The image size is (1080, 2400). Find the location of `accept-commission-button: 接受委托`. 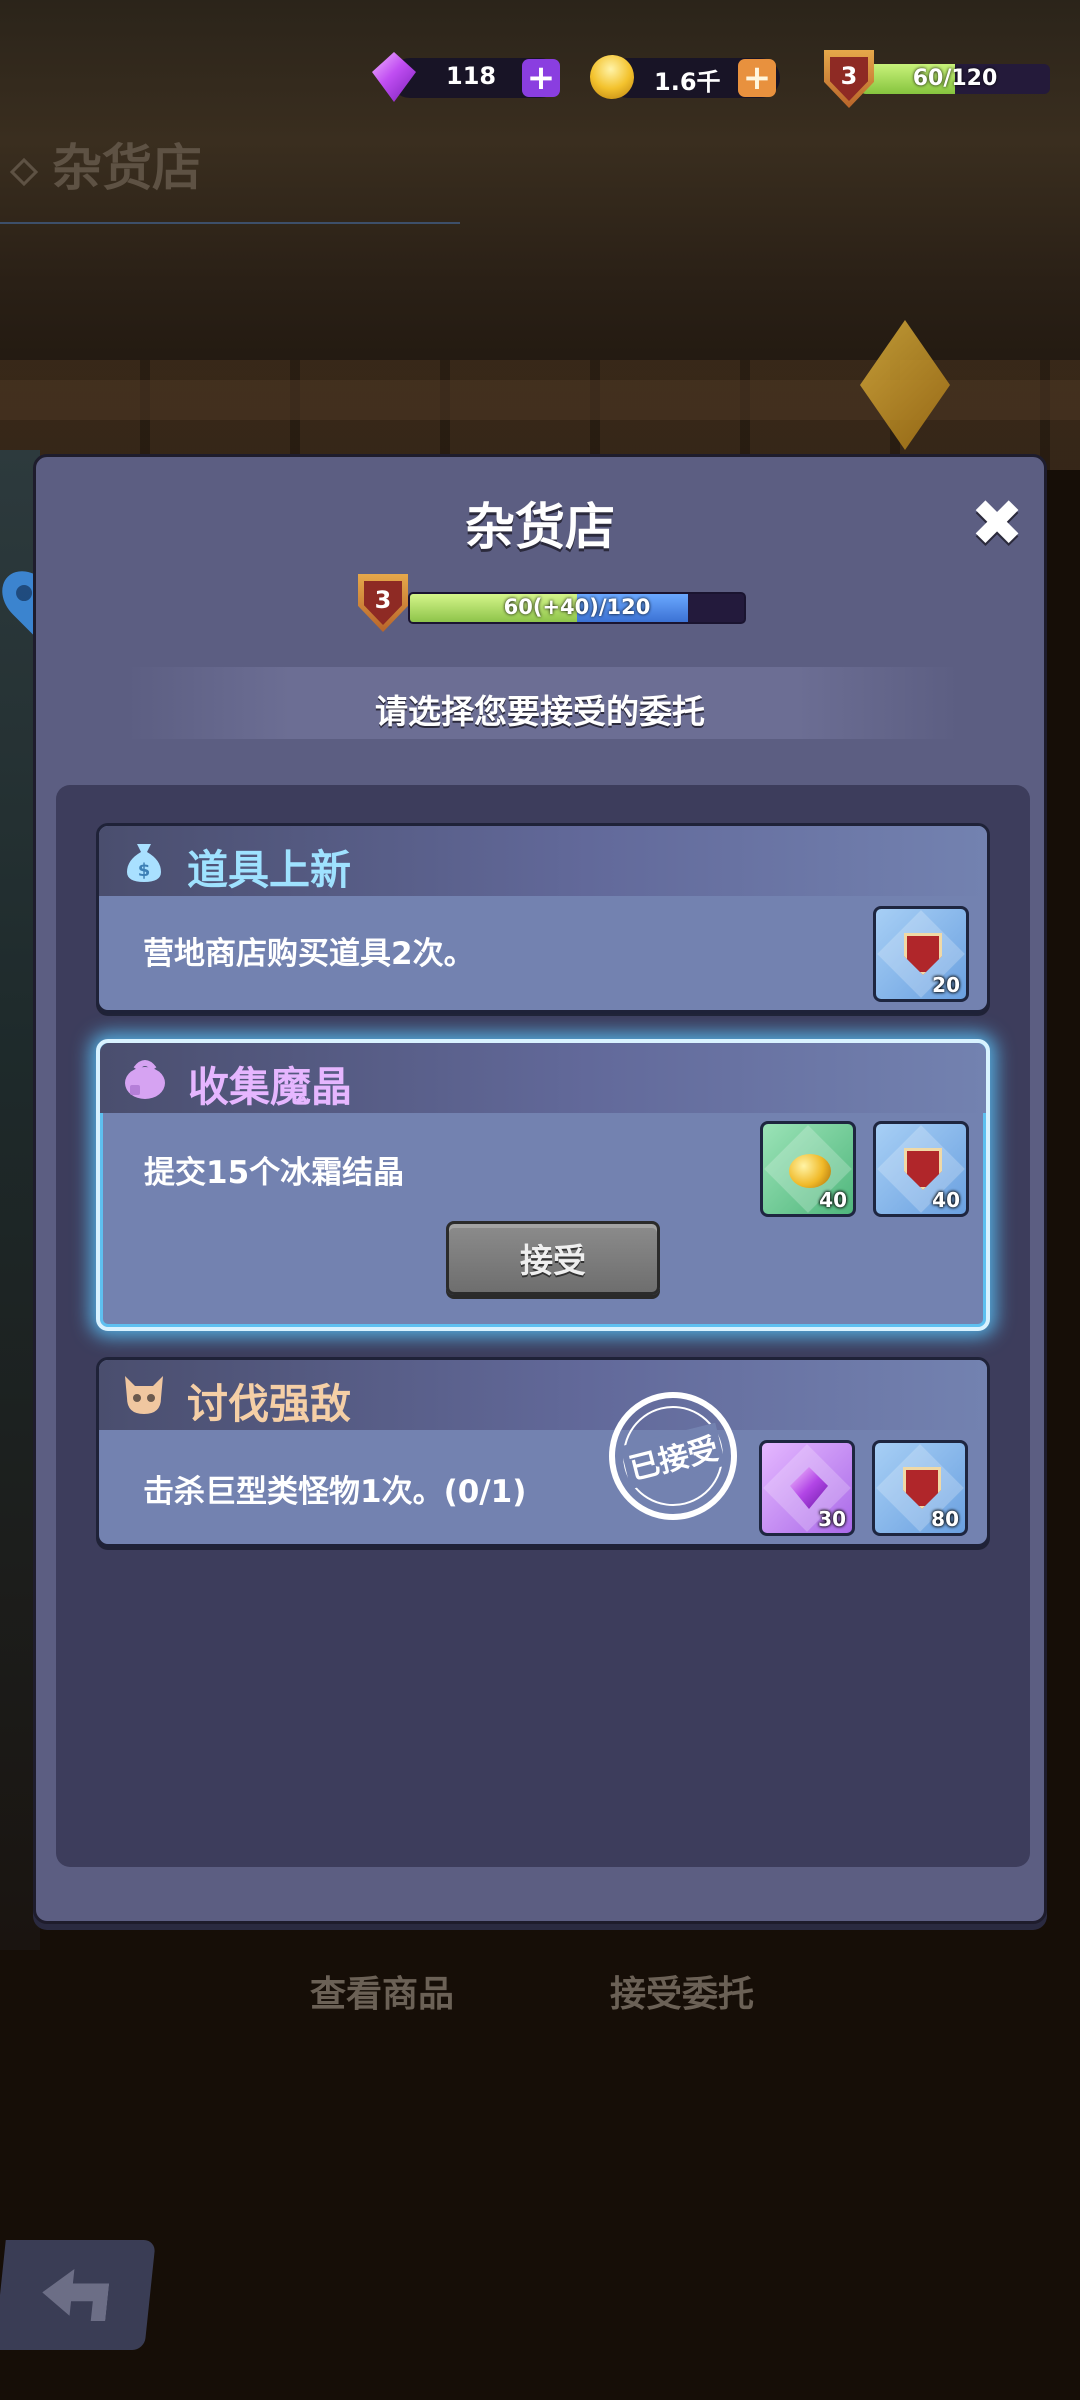

accept-commission-button: 接受委托 is located at coordinates (682, 1991).